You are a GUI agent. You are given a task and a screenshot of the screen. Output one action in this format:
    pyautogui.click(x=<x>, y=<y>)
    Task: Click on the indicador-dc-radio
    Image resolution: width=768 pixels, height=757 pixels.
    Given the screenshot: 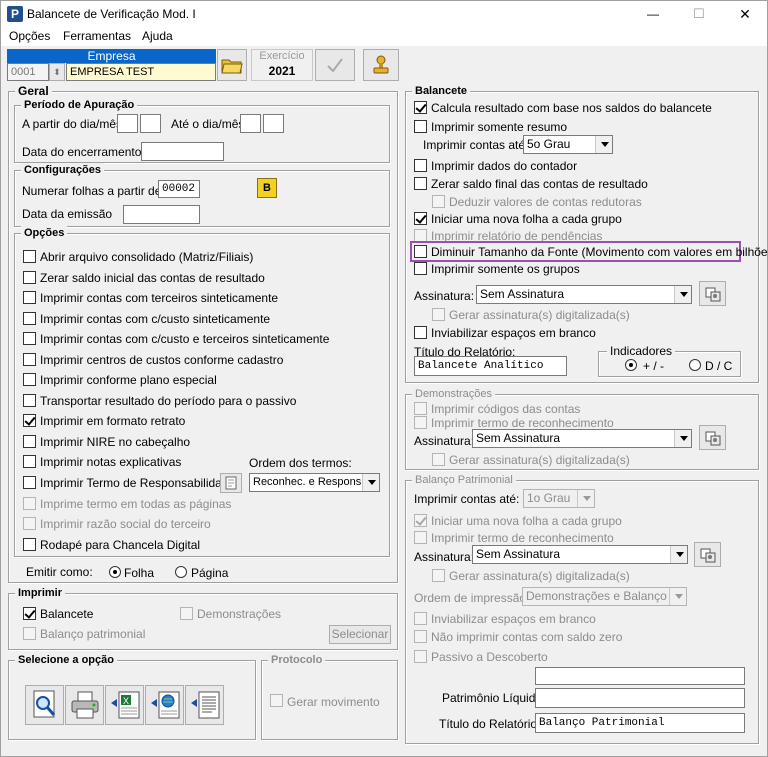 What is the action you would take?
    pyautogui.click(x=695, y=365)
    